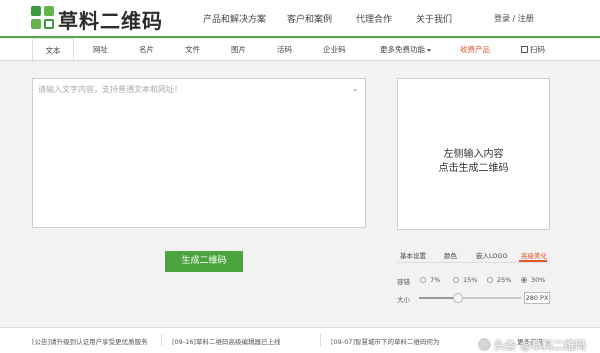 This screenshot has width=600, height=353. Describe the element at coordinates (309, 18) in the screenshot. I see `nav-customers: 客户和案例` at that location.